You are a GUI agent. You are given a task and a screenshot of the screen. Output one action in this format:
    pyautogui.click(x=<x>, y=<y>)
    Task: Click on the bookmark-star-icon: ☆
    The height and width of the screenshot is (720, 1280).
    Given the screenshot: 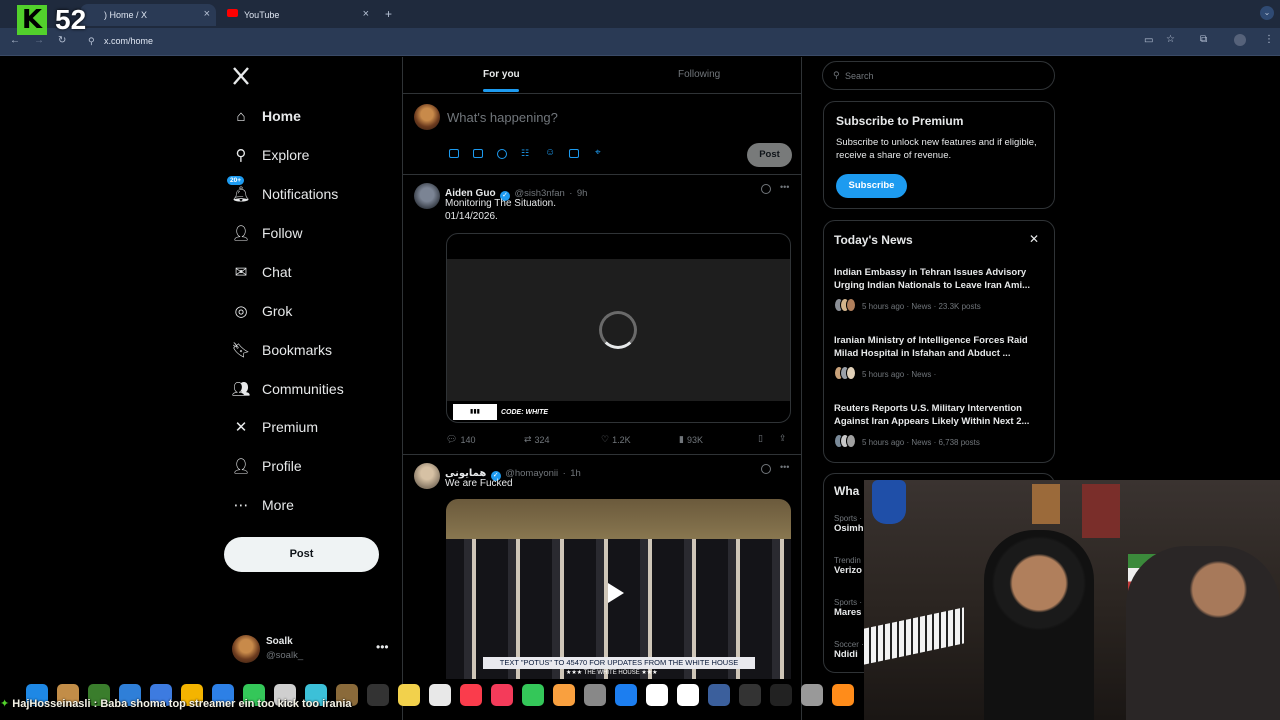 What is the action you would take?
    pyautogui.click(x=1170, y=39)
    